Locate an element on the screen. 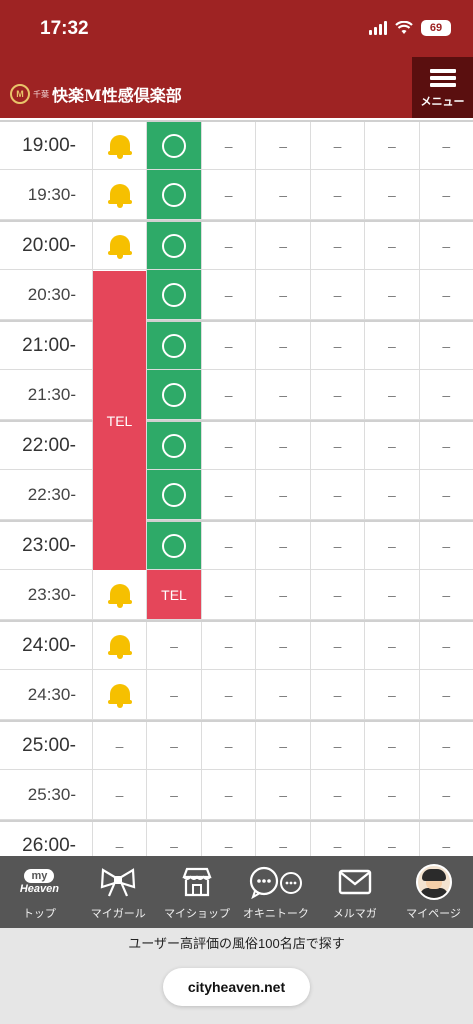 The height and width of the screenshot is (1024, 473). schedule-row: 25:00- – – – – – – – is located at coordinates (236, 745).